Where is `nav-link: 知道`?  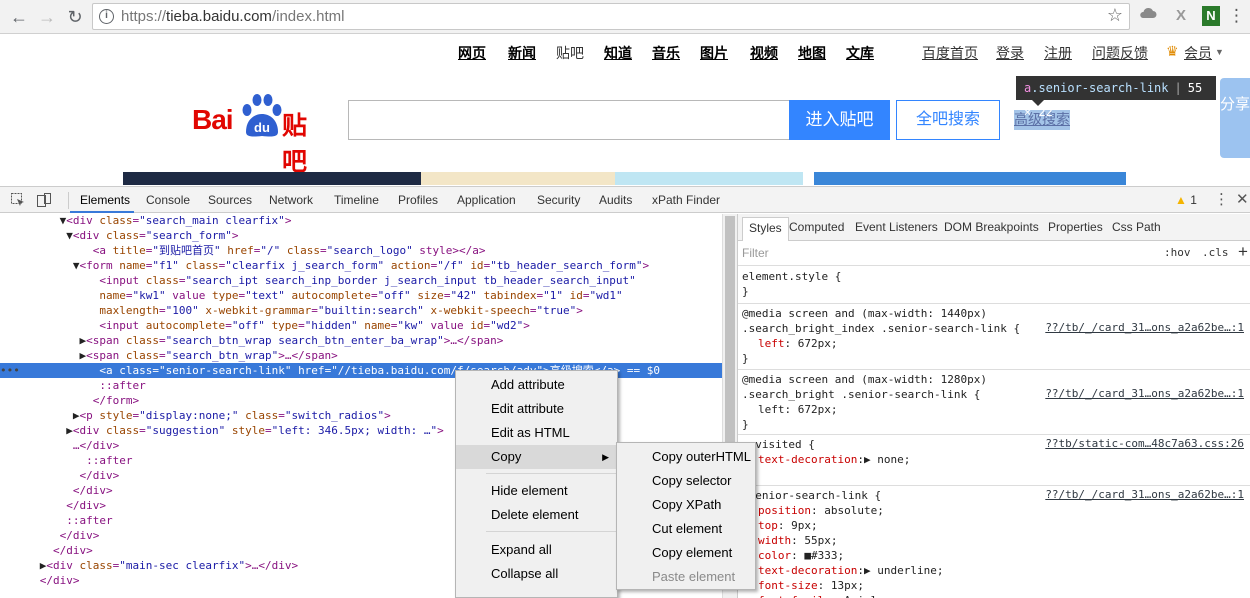
nav-link: 知道 is located at coordinates (618, 53).